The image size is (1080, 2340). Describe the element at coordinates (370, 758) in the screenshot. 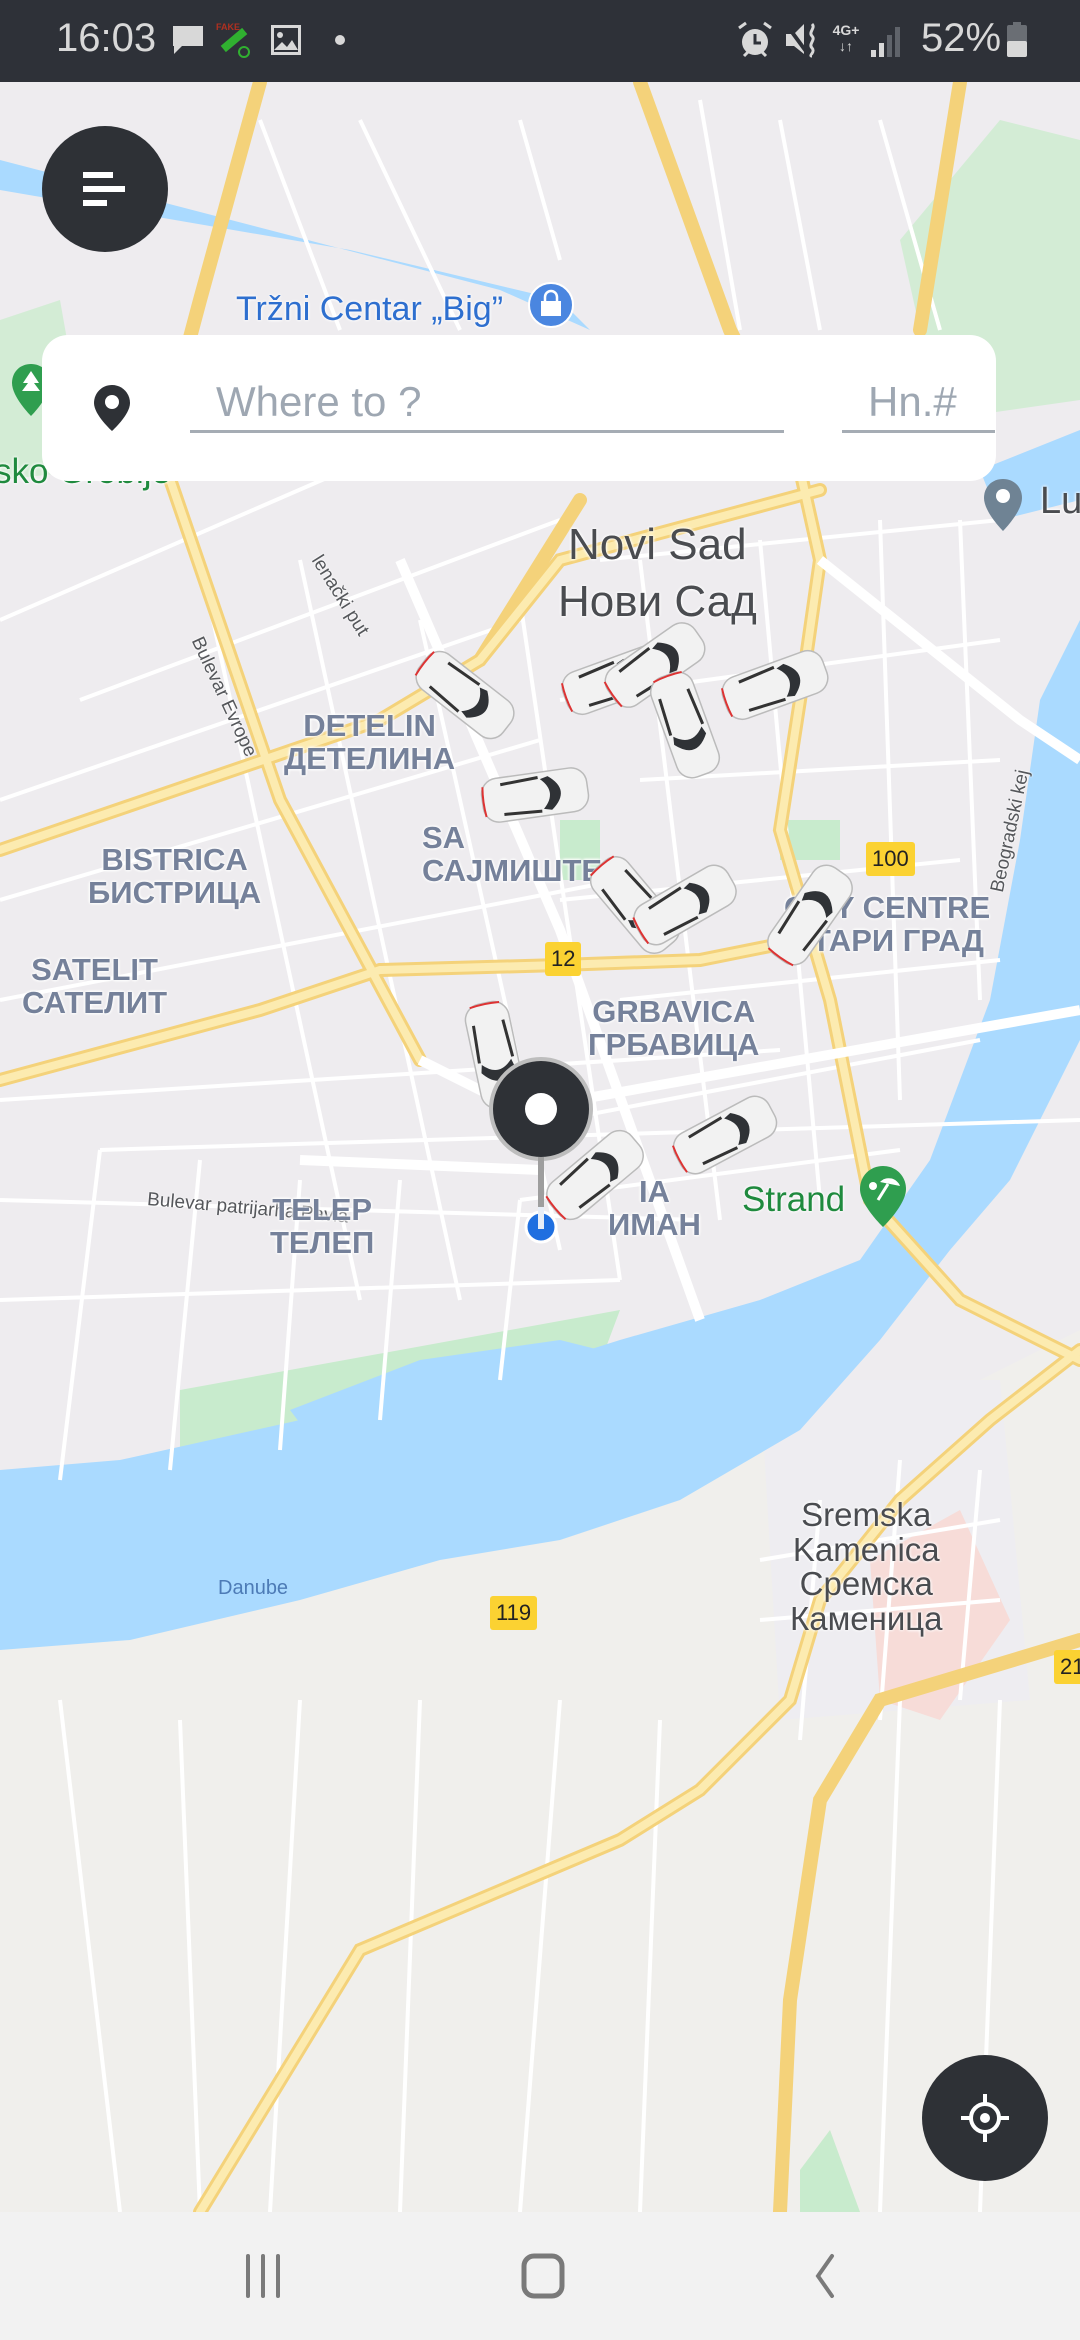

I see `district-cyrillic: ДЕТЕЛИНА` at that location.